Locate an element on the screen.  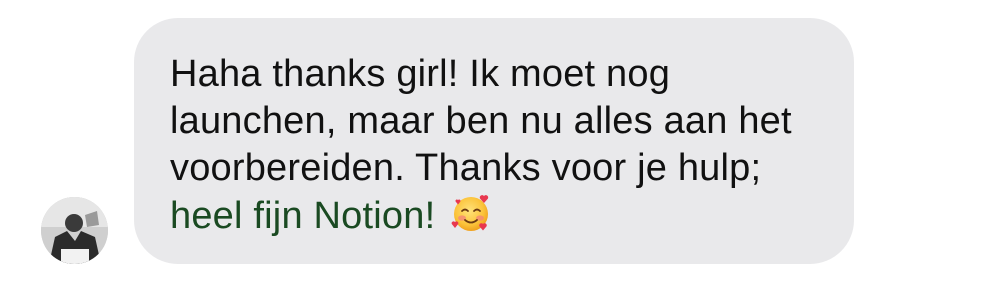
message-line: Haha thanks girl! Ik moet nog is located at coordinates (420, 74).